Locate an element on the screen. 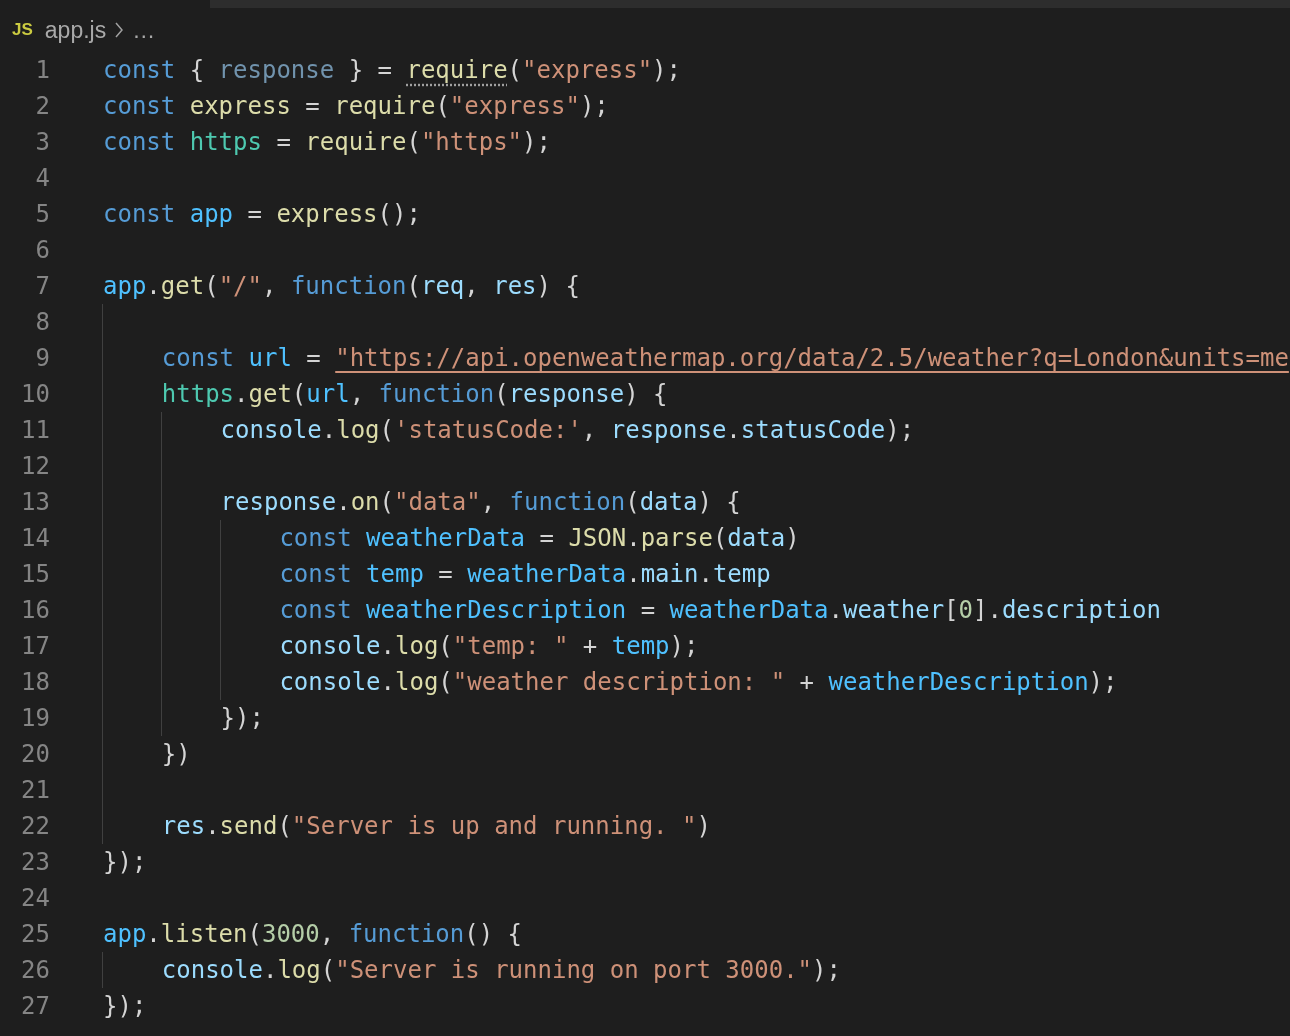  code-line: app.get("/", function(req, res) { is located at coordinates (341, 286).